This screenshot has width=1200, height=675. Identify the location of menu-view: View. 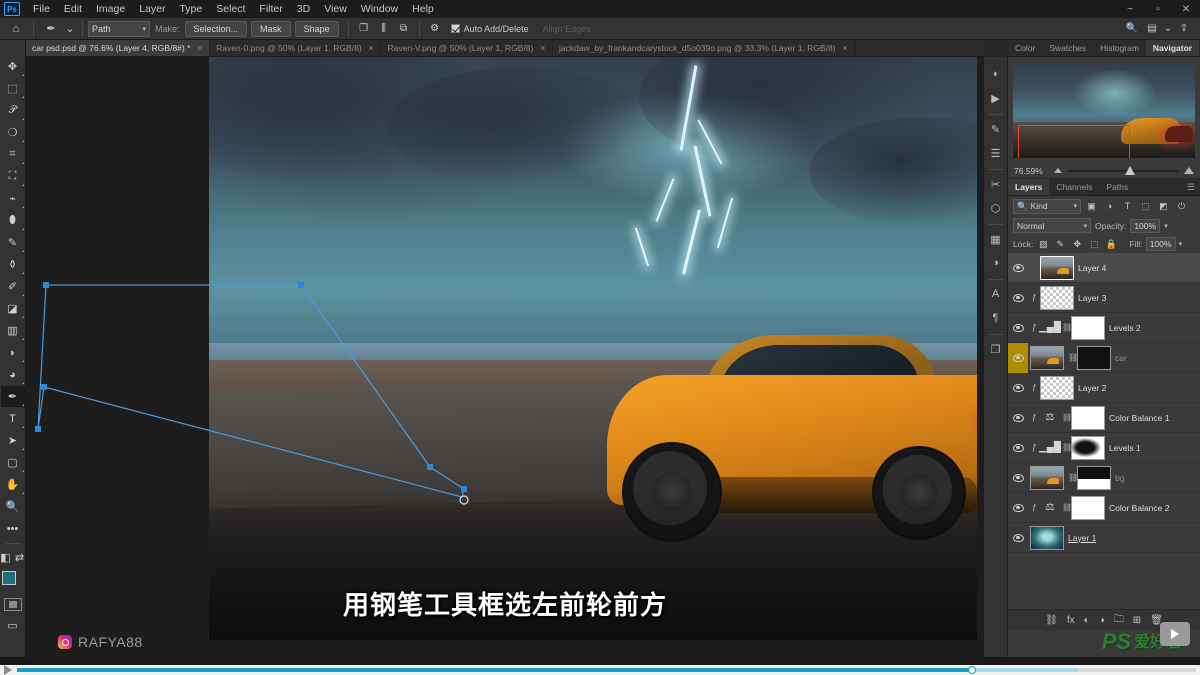
(335, 9).